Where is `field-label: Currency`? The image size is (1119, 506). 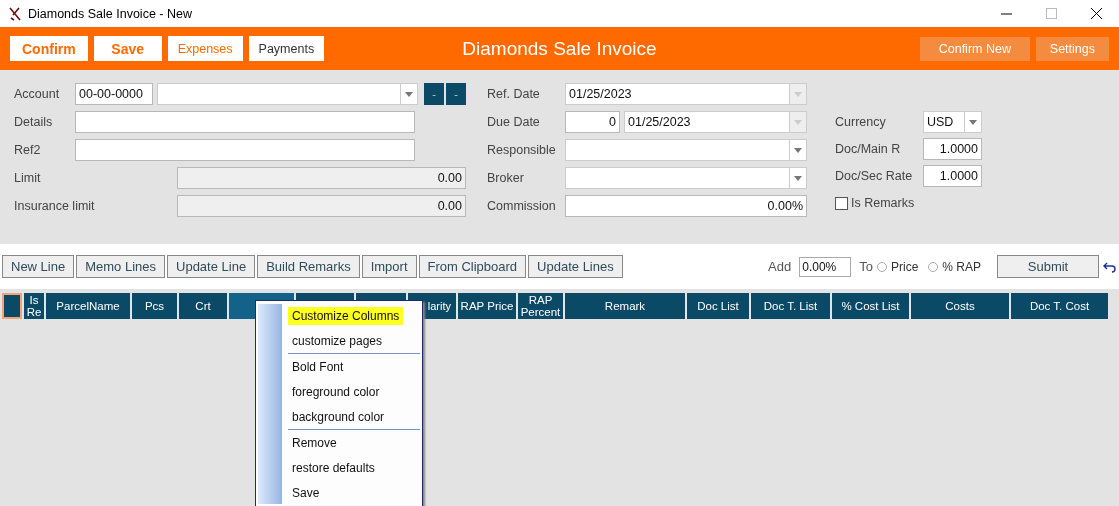 field-label: Currency is located at coordinates (861, 122).